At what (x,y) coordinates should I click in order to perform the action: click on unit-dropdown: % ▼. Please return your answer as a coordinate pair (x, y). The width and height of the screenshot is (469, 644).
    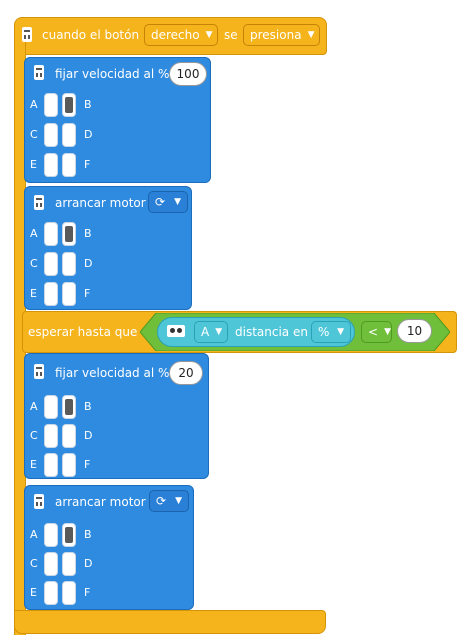
    Looking at the image, I should click on (331, 332).